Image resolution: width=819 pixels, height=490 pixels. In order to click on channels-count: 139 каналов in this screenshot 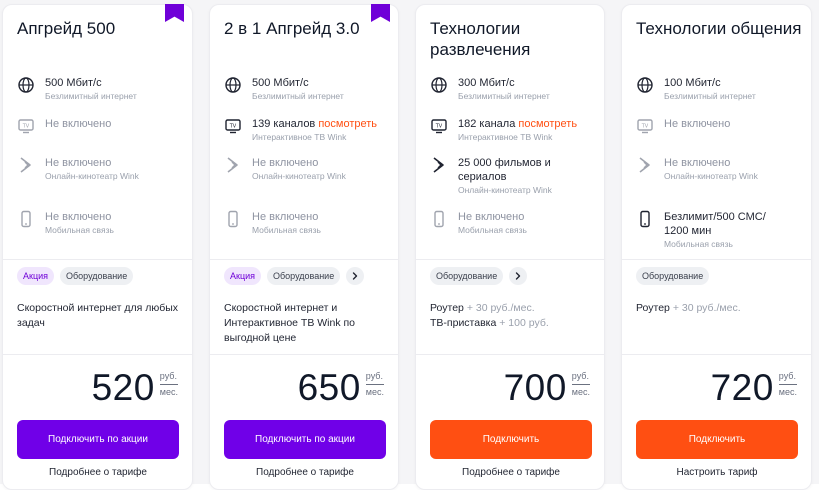, I will do `click(284, 124)`.